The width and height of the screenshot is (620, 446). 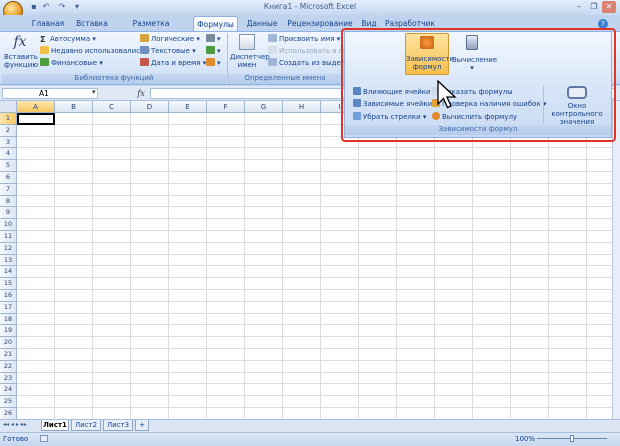 What do you see at coordinates (141, 93) in the screenshot?
I see `fx-button: fx` at bounding box center [141, 93].